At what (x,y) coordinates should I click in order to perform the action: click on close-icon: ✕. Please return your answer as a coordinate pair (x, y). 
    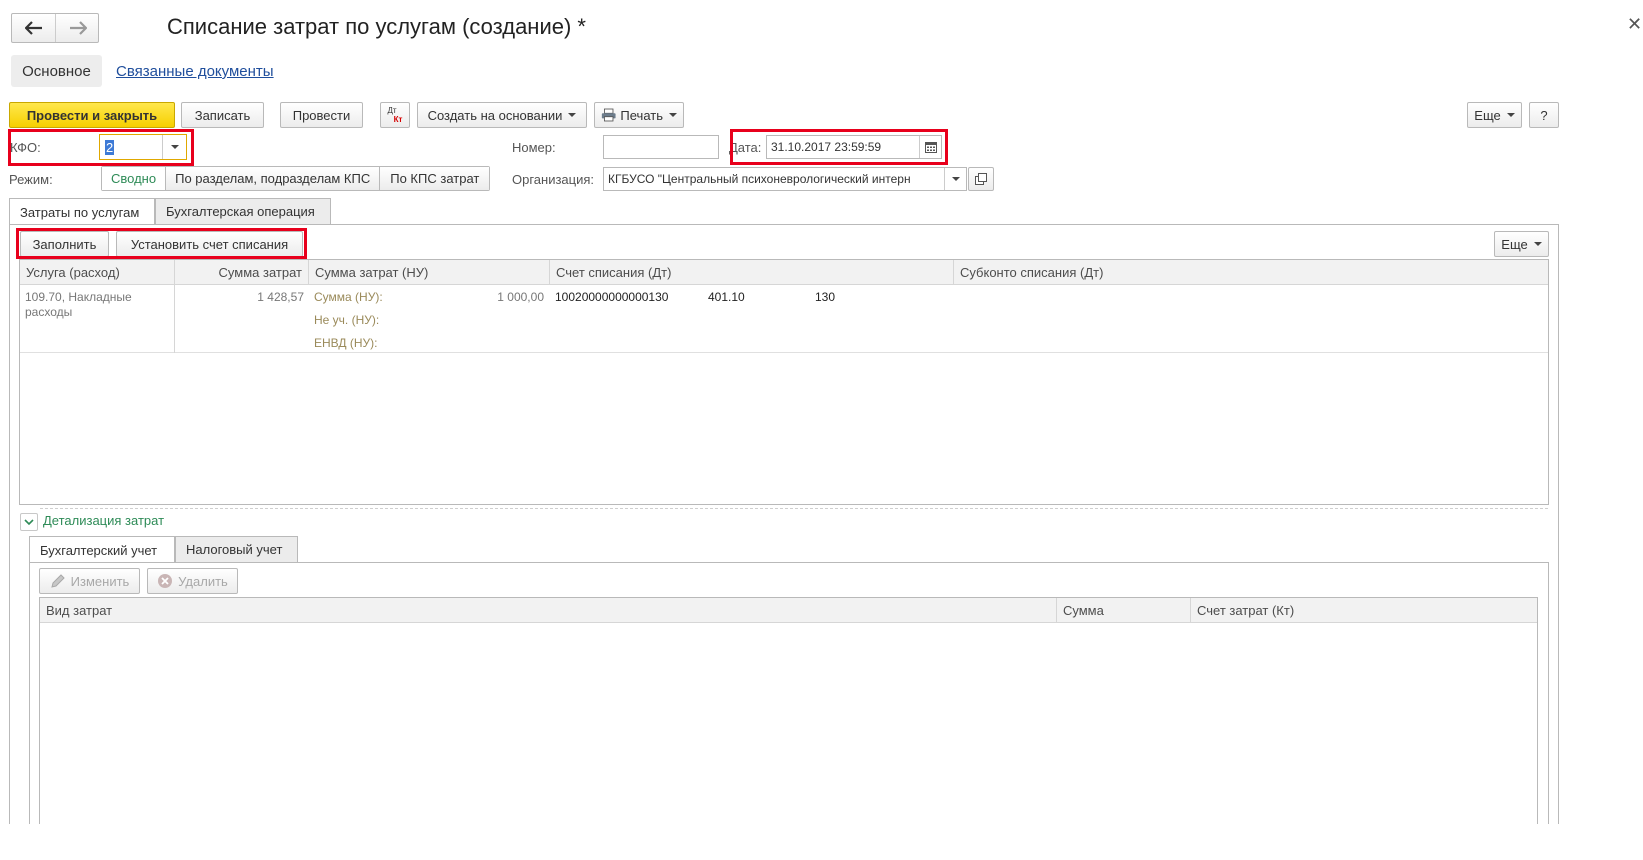
    Looking at the image, I should click on (1634, 24).